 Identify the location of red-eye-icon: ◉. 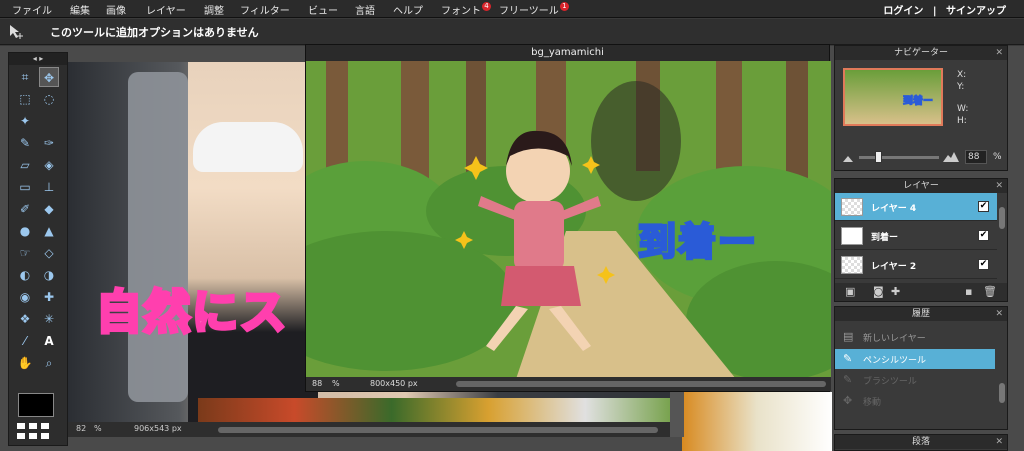
(25, 297).